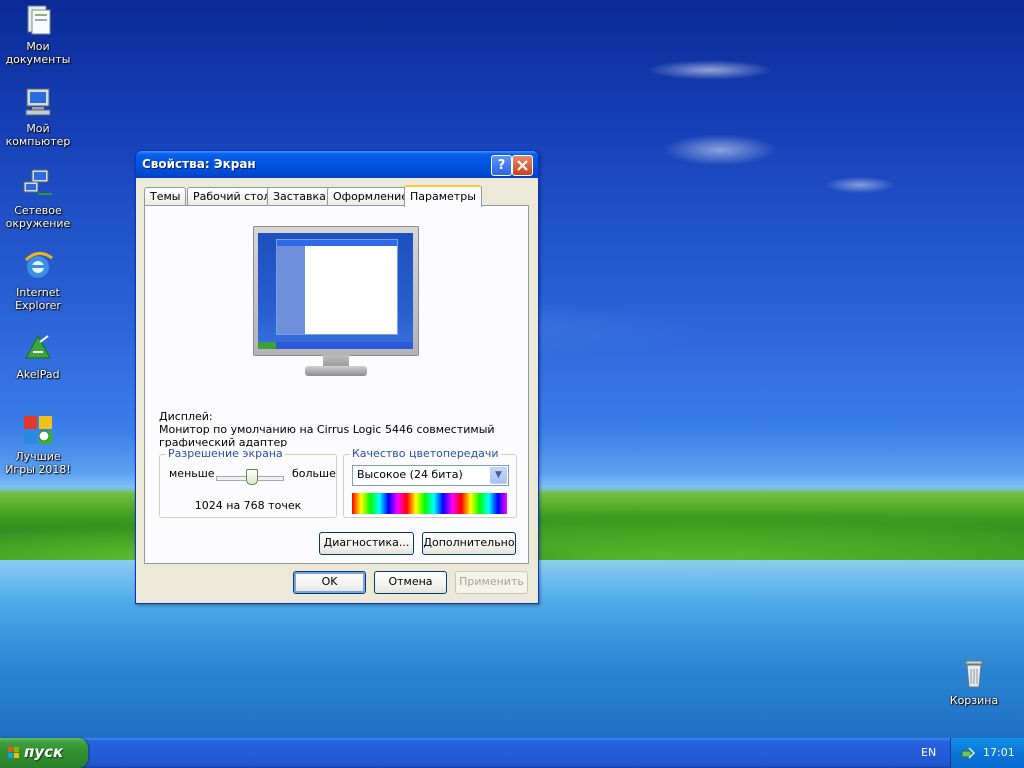  I want to click on help-button: ?, so click(501, 165).